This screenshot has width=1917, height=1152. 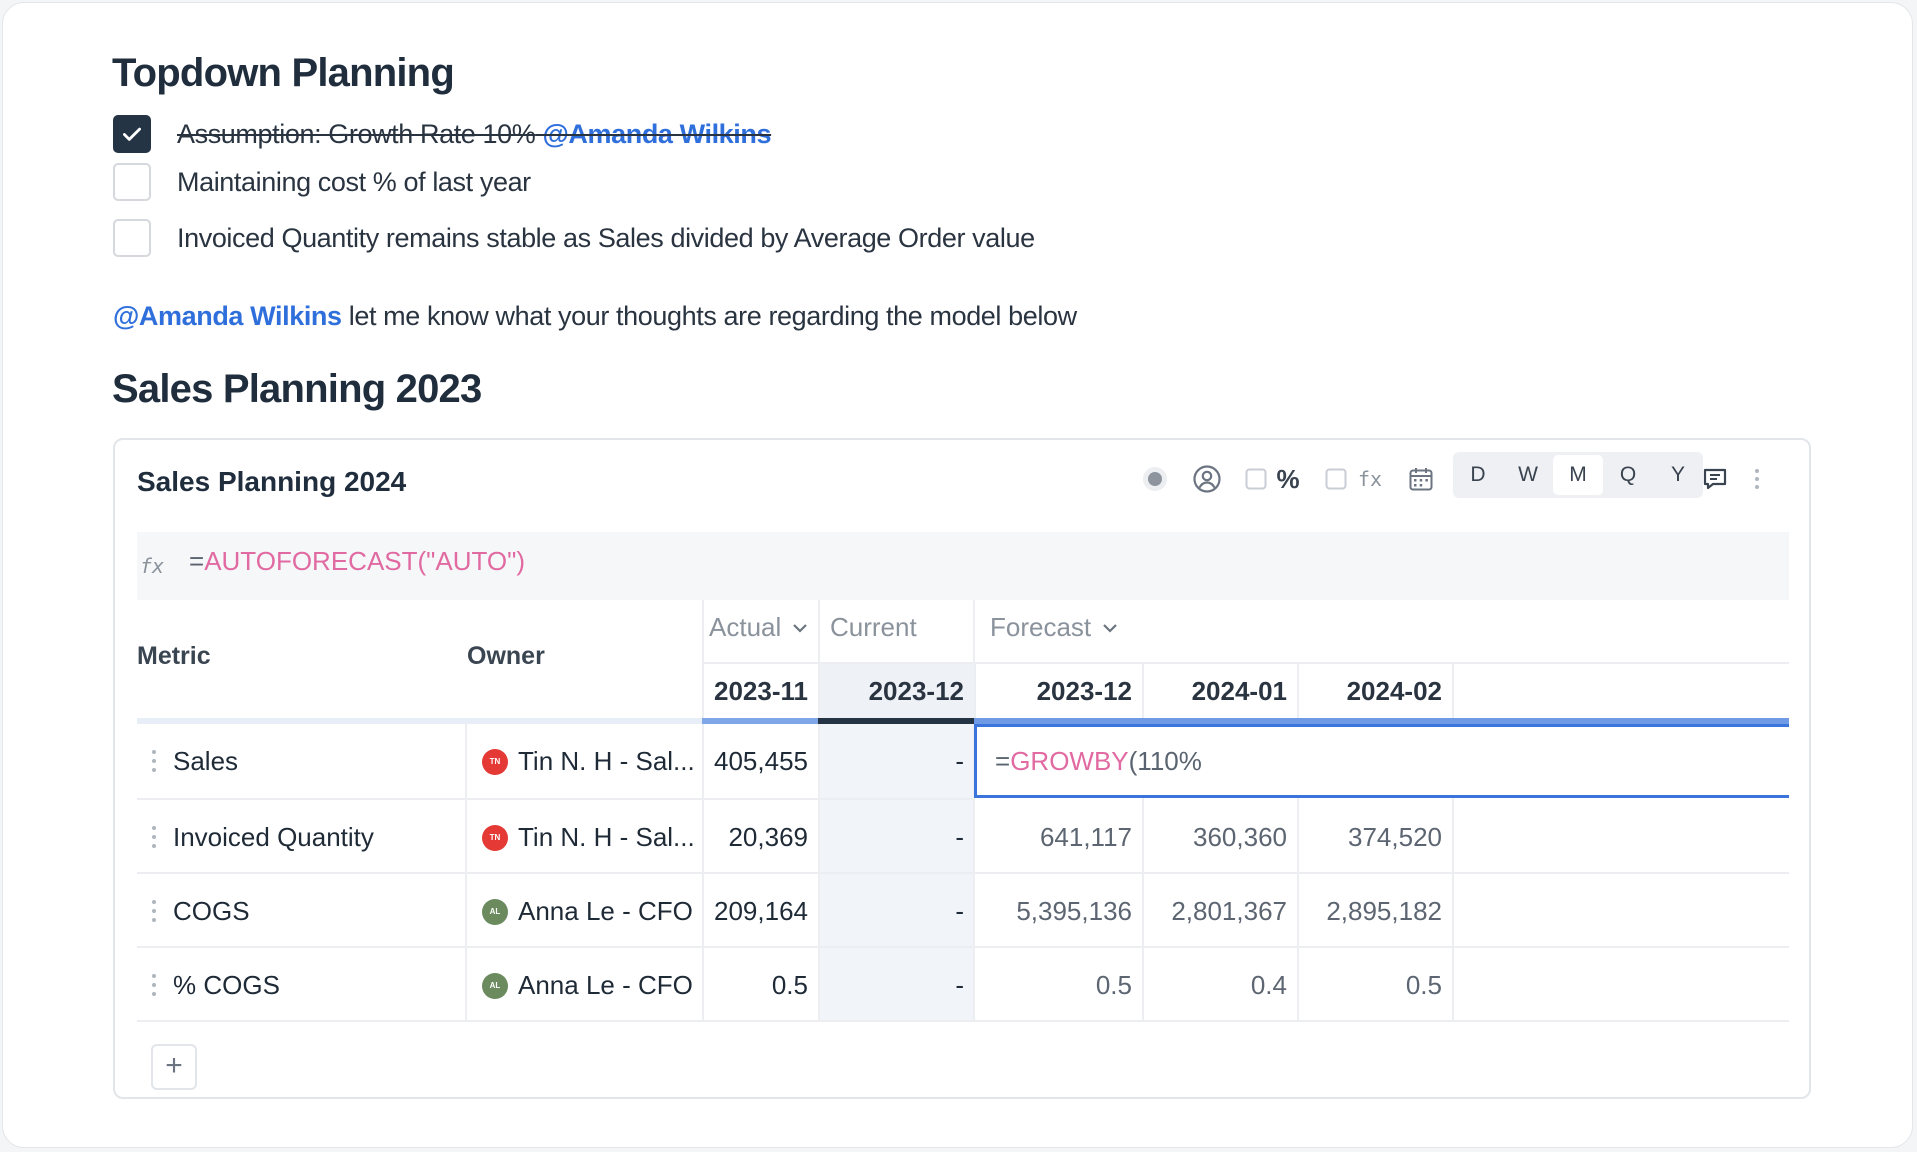 What do you see at coordinates (1219, 837) in the screenshot?
I see `forecast-value: 360,360` at bounding box center [1219, 837].